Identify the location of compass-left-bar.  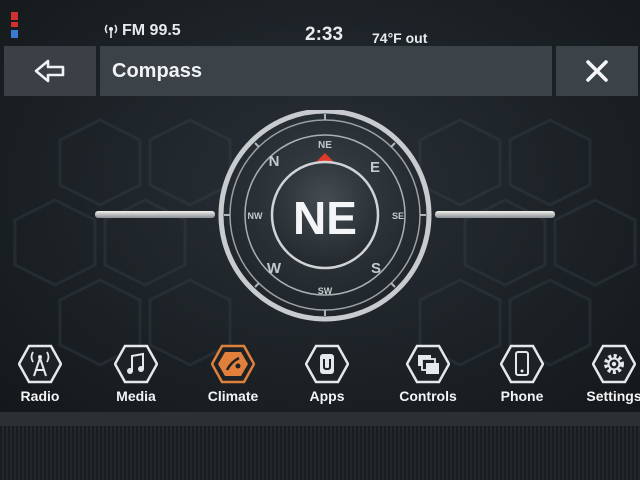
(155, 214).